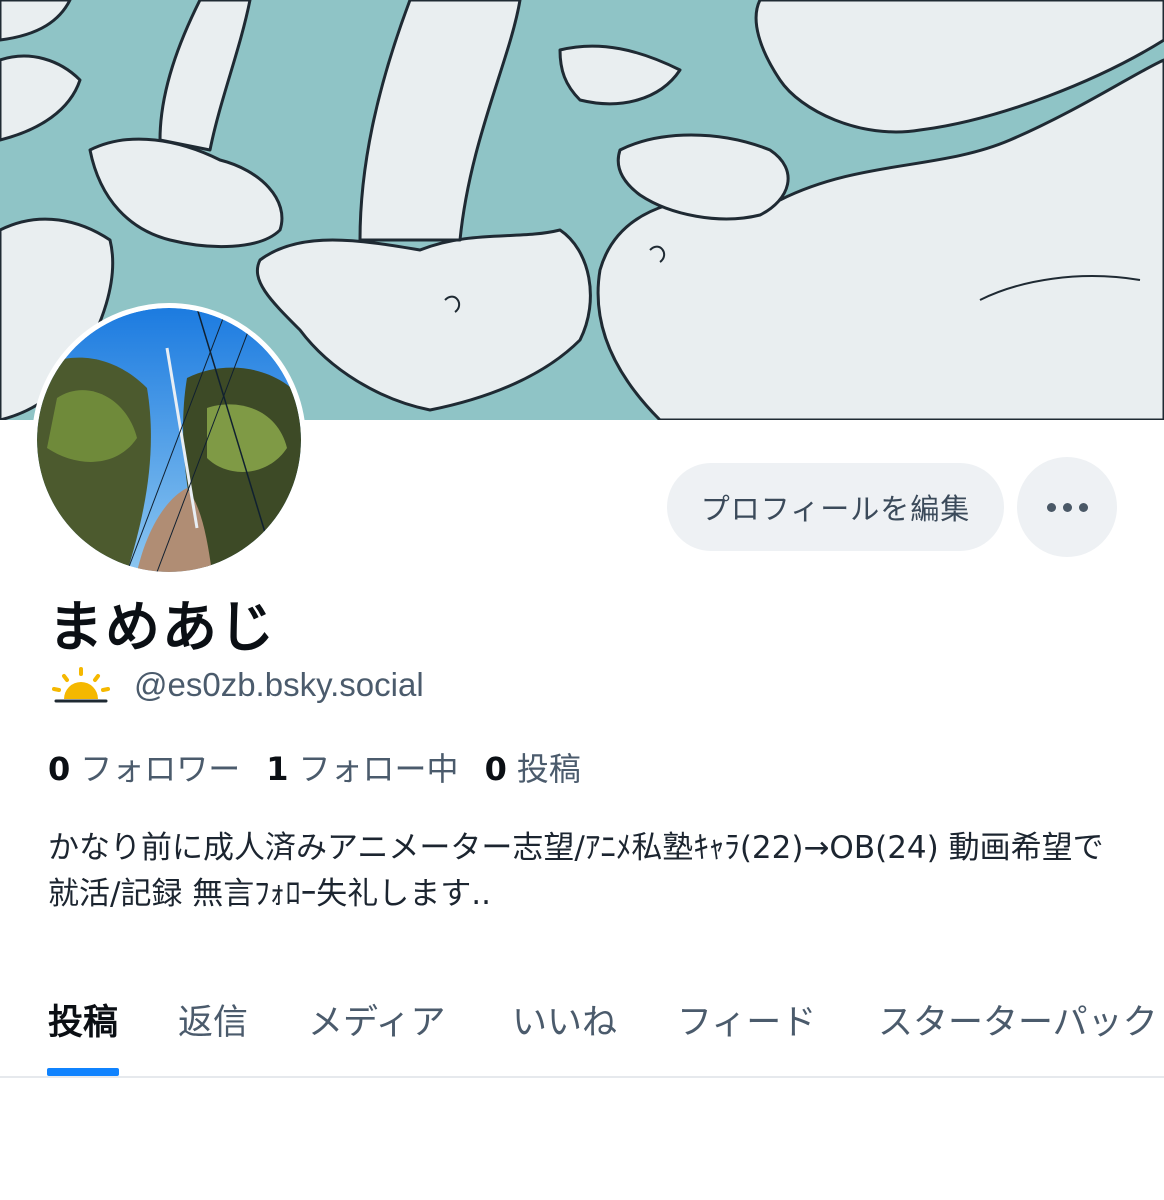 This screenshot has height=1200, width=1164. What do you see at coordinates (377, 1019) in the screenshot?
I see `tab-media: メディア` at bounding box center [377, 1019].